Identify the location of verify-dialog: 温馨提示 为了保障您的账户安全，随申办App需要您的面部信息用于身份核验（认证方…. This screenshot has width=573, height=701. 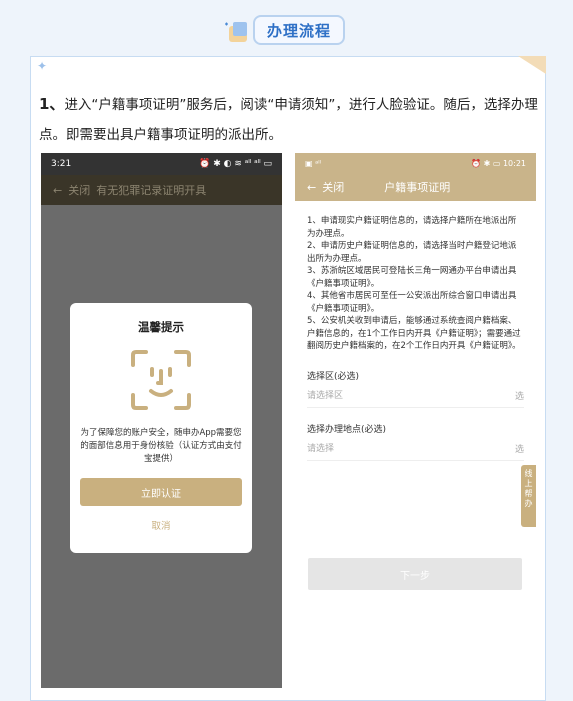
(161, 428).